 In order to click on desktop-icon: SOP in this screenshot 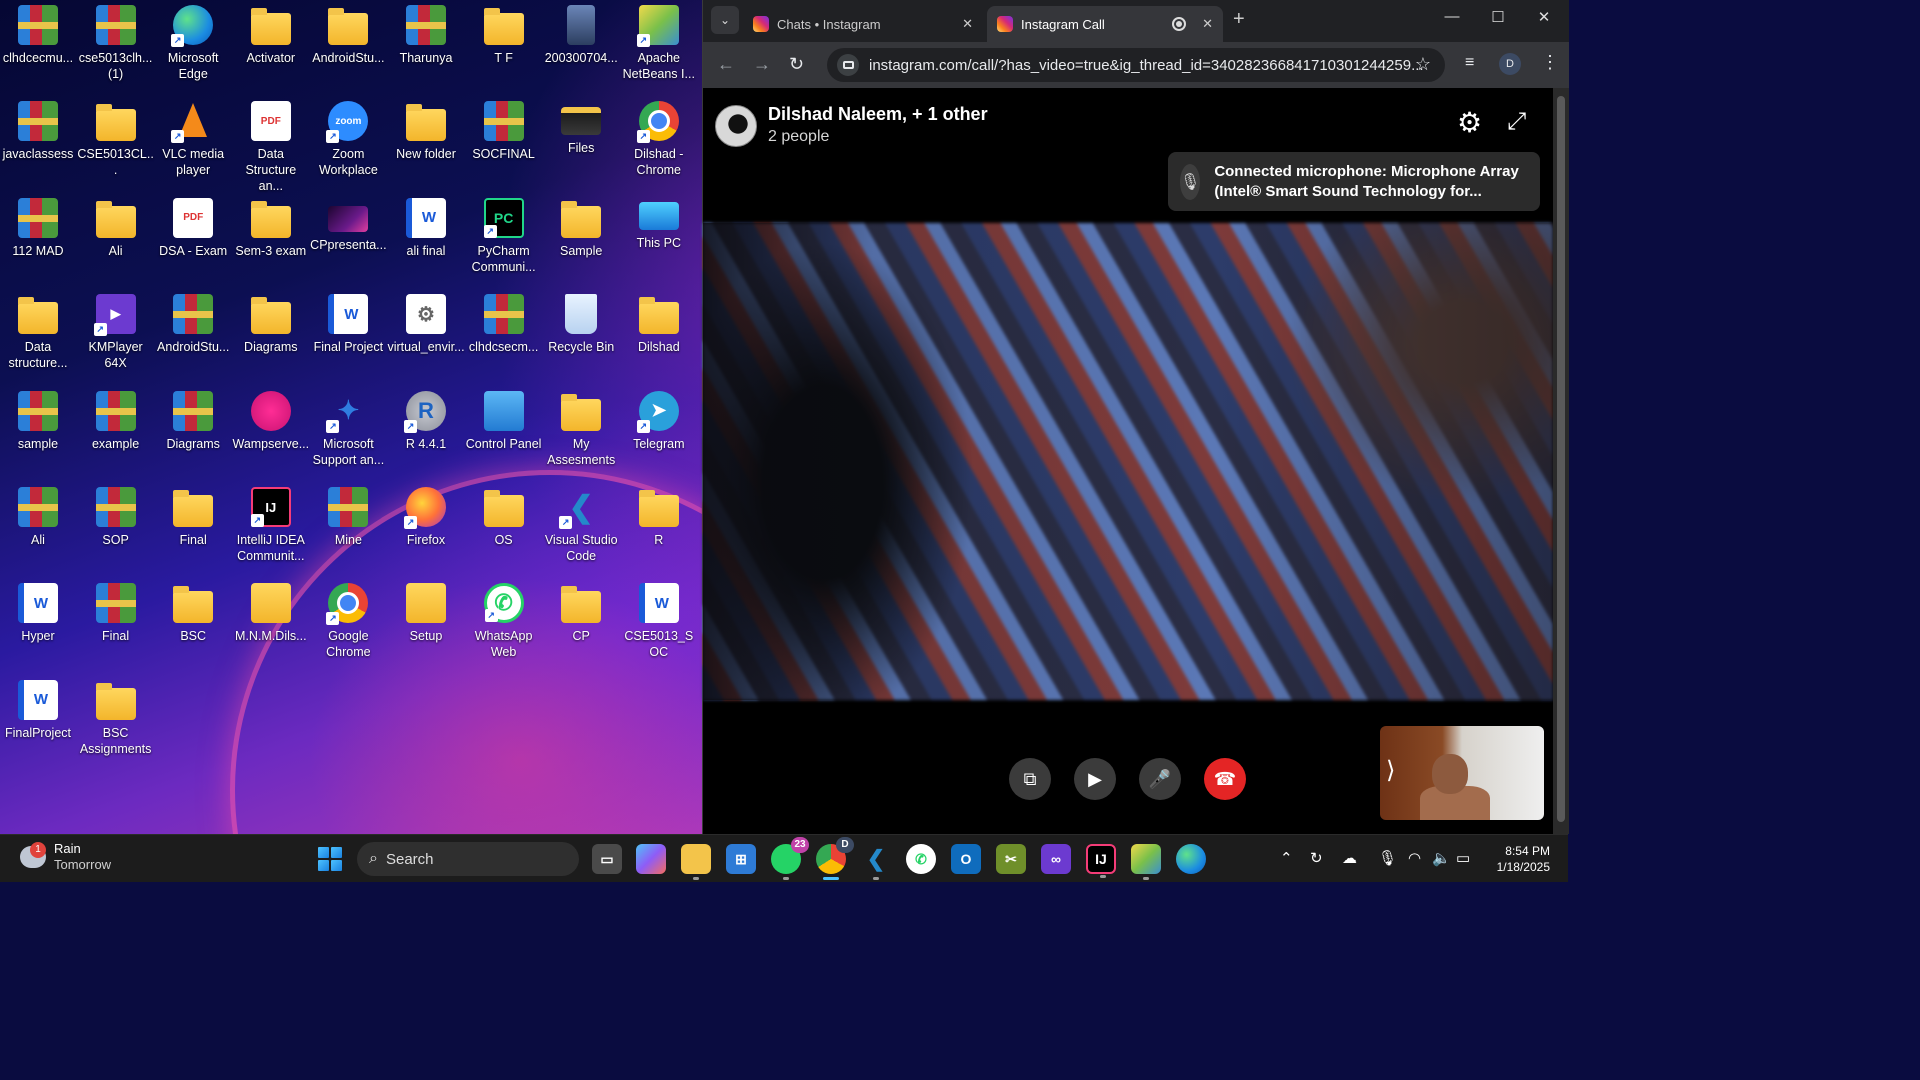, I will do `click(116, 517)`.